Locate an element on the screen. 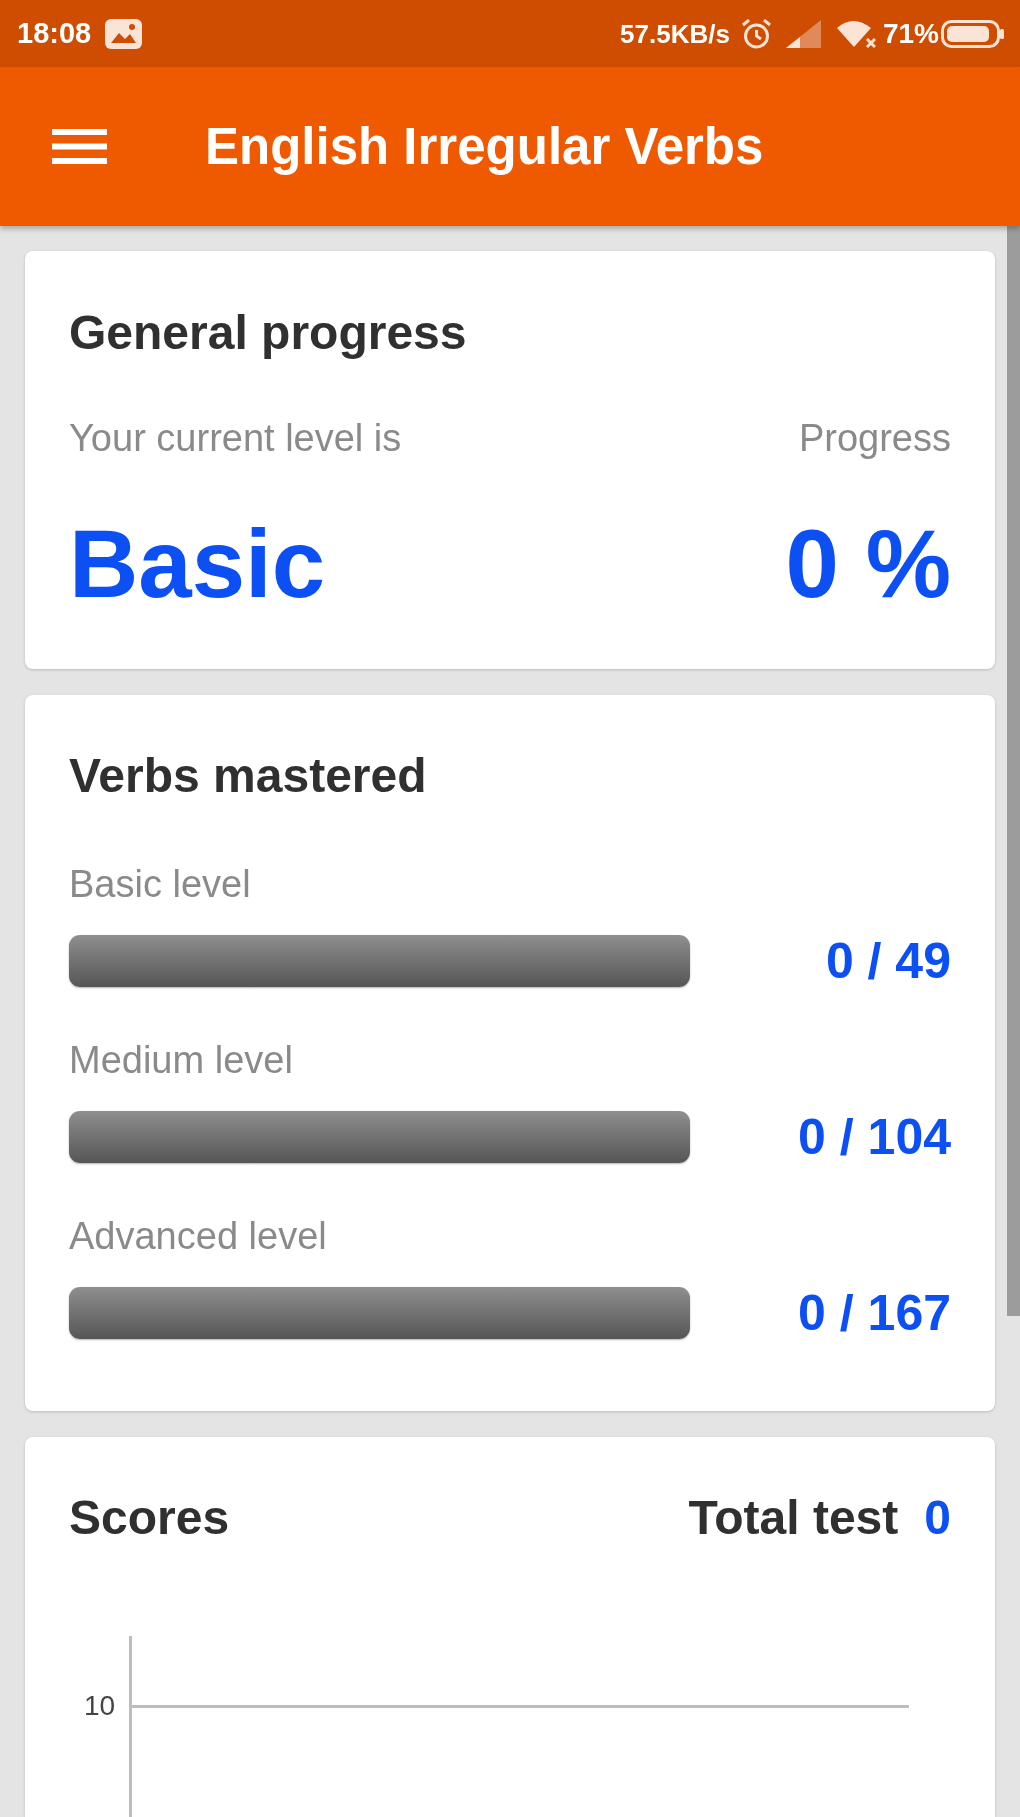 The height and width of the screenshot is (1817, 1020). card-title: Scores is located at coordinates (149, 1518).